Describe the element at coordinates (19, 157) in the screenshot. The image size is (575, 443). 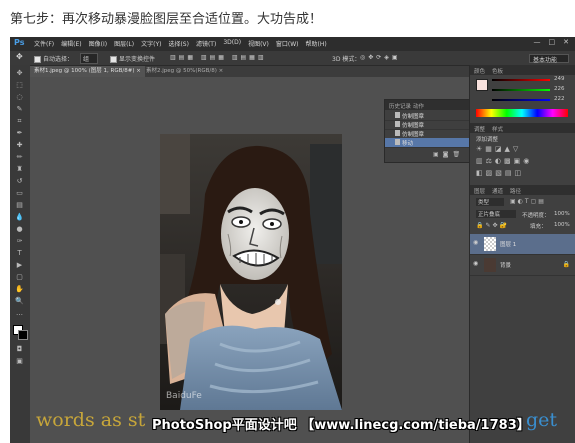
I see `brush-tool-icon: ✏` at that location.